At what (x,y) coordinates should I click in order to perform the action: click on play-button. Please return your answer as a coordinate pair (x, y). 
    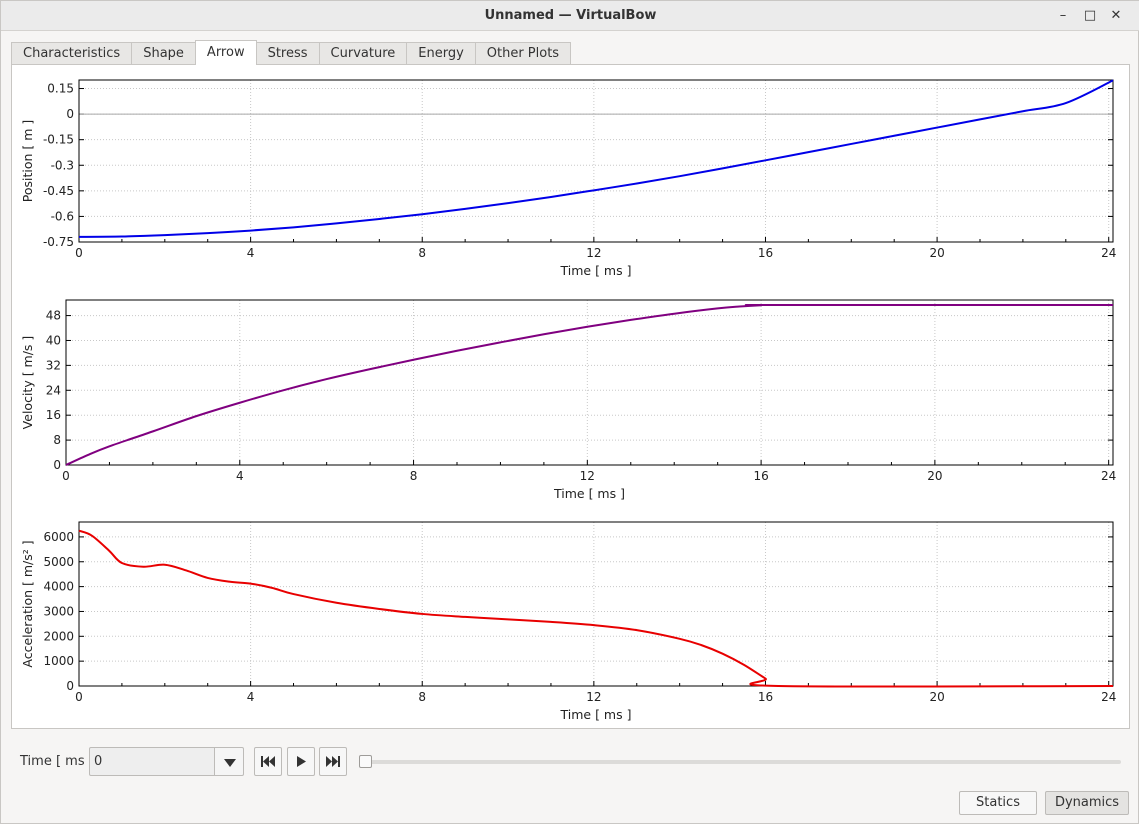
    Looking at the image, I should click on (301, 761).